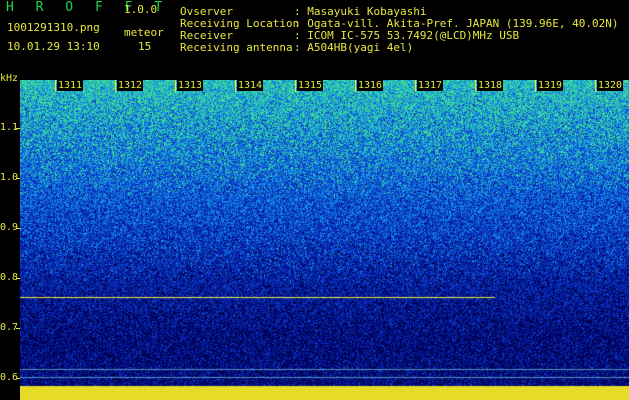  I want to click on datetime-label: 10.01.29 13:10, so click(53, 46).